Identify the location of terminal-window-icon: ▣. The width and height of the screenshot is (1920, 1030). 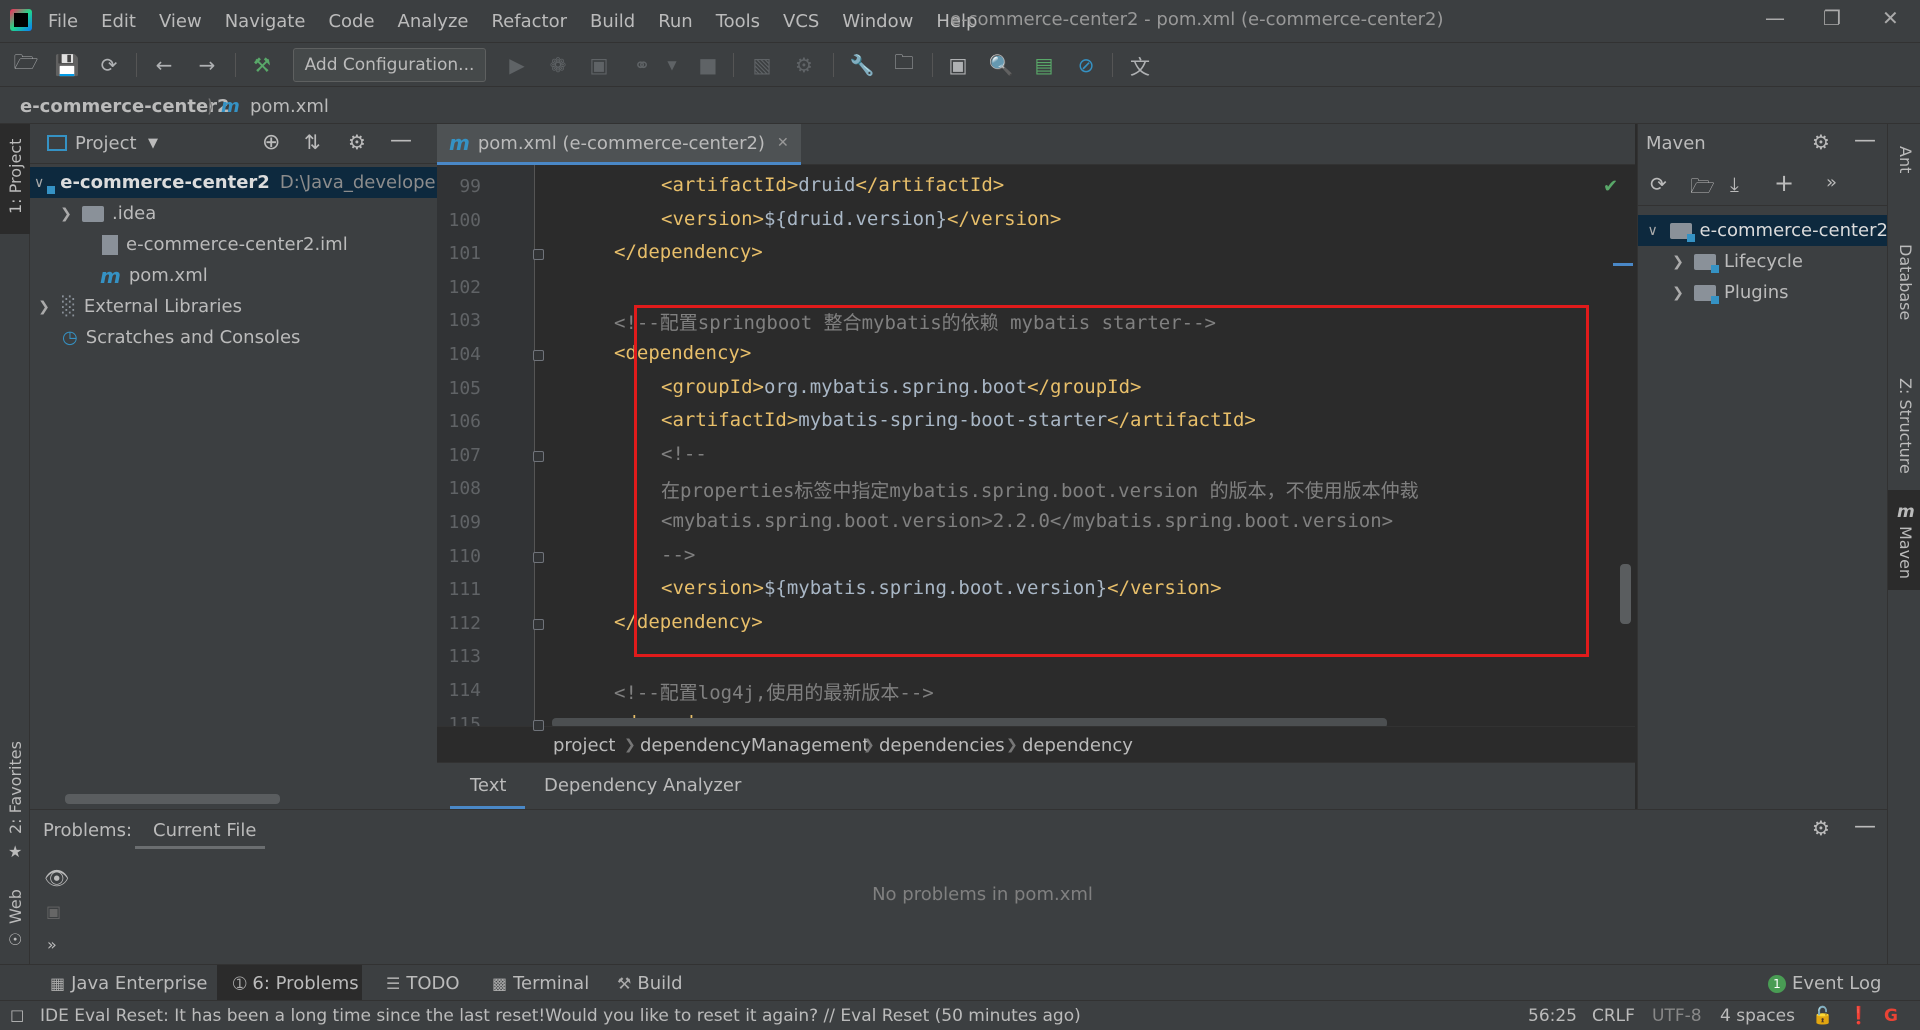
(958, 65).